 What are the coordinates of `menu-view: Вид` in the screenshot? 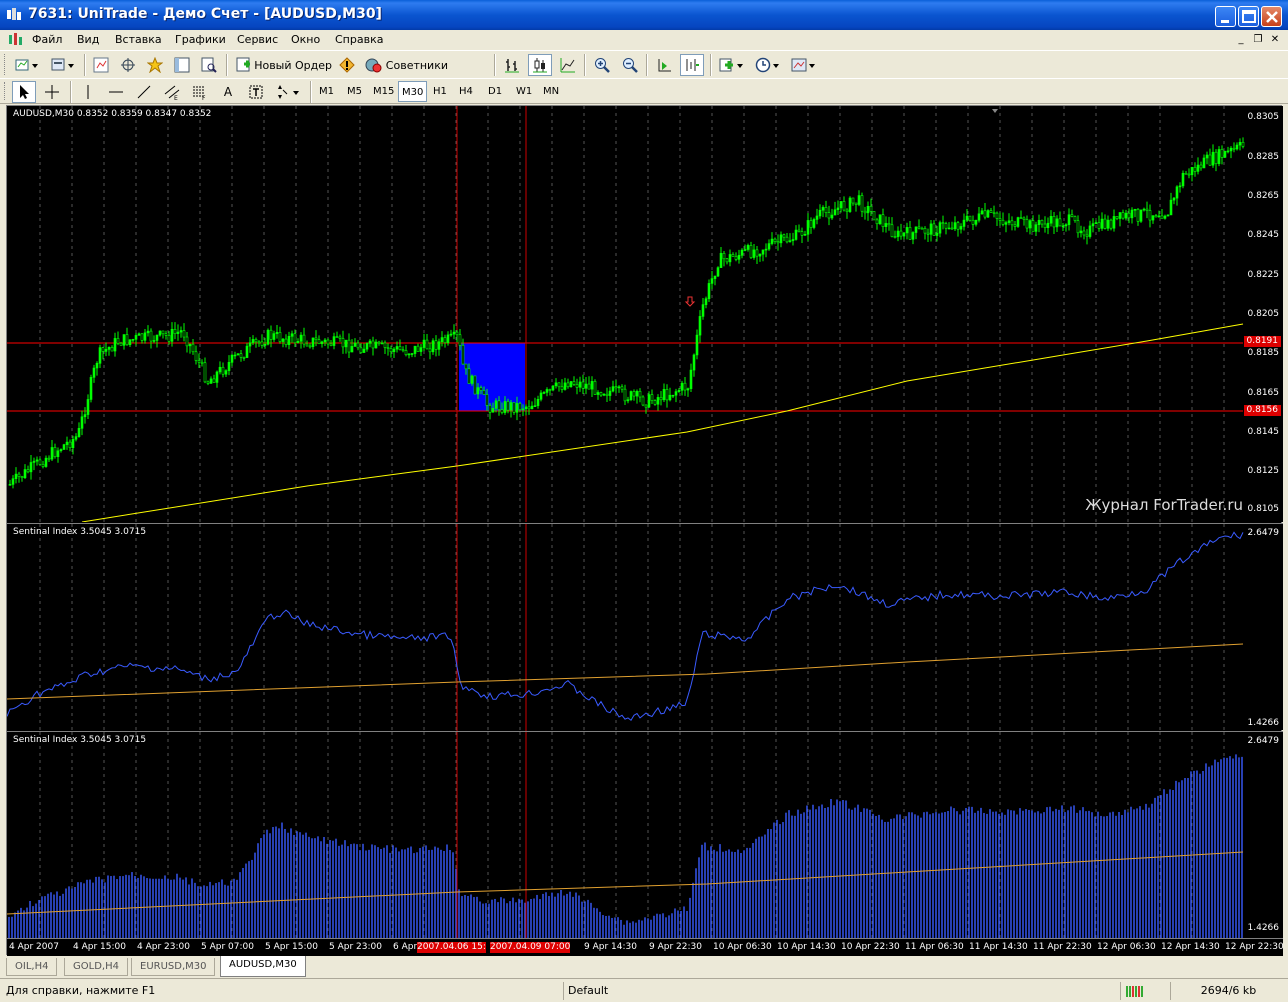 It's located at (88, 39).